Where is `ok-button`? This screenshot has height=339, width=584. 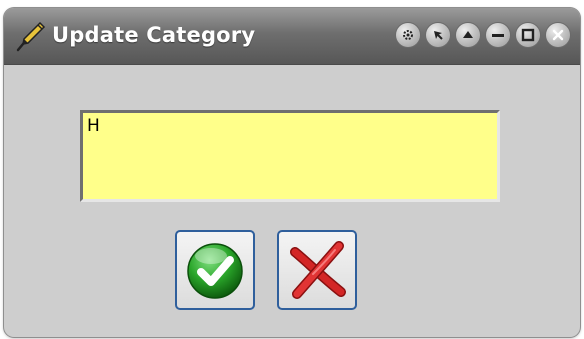
ok-button is located at coordinates (215, 270).